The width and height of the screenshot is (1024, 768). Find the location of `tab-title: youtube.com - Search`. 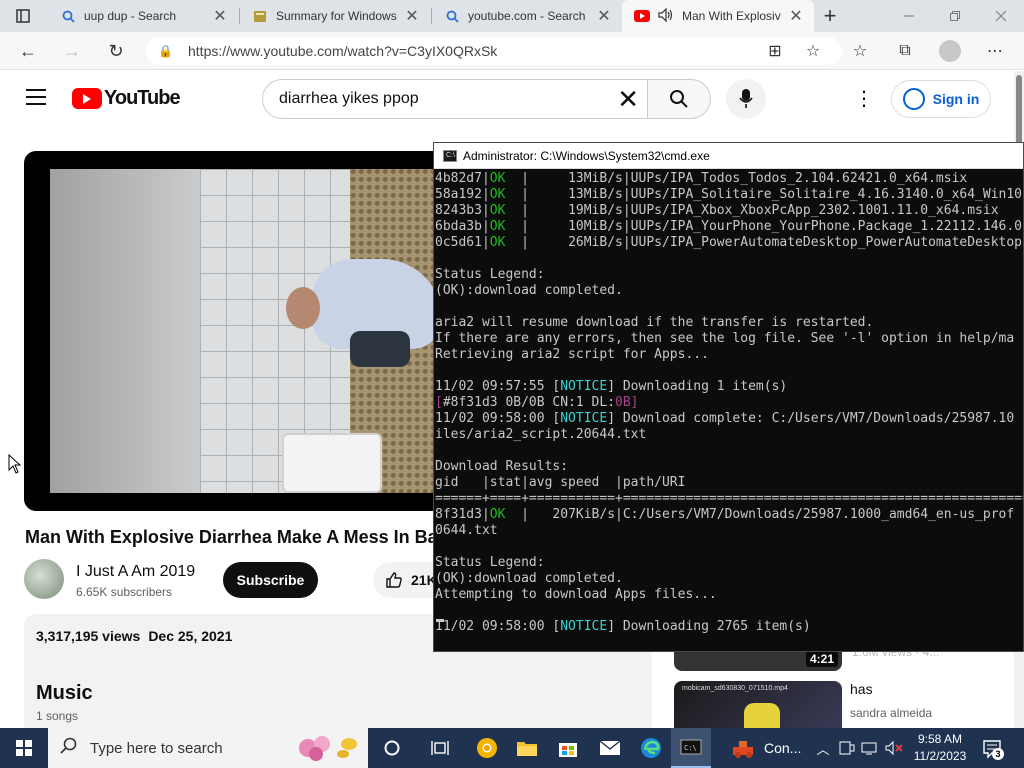

tab-title: youtube.com - Search is located at coordinates (527, 16).